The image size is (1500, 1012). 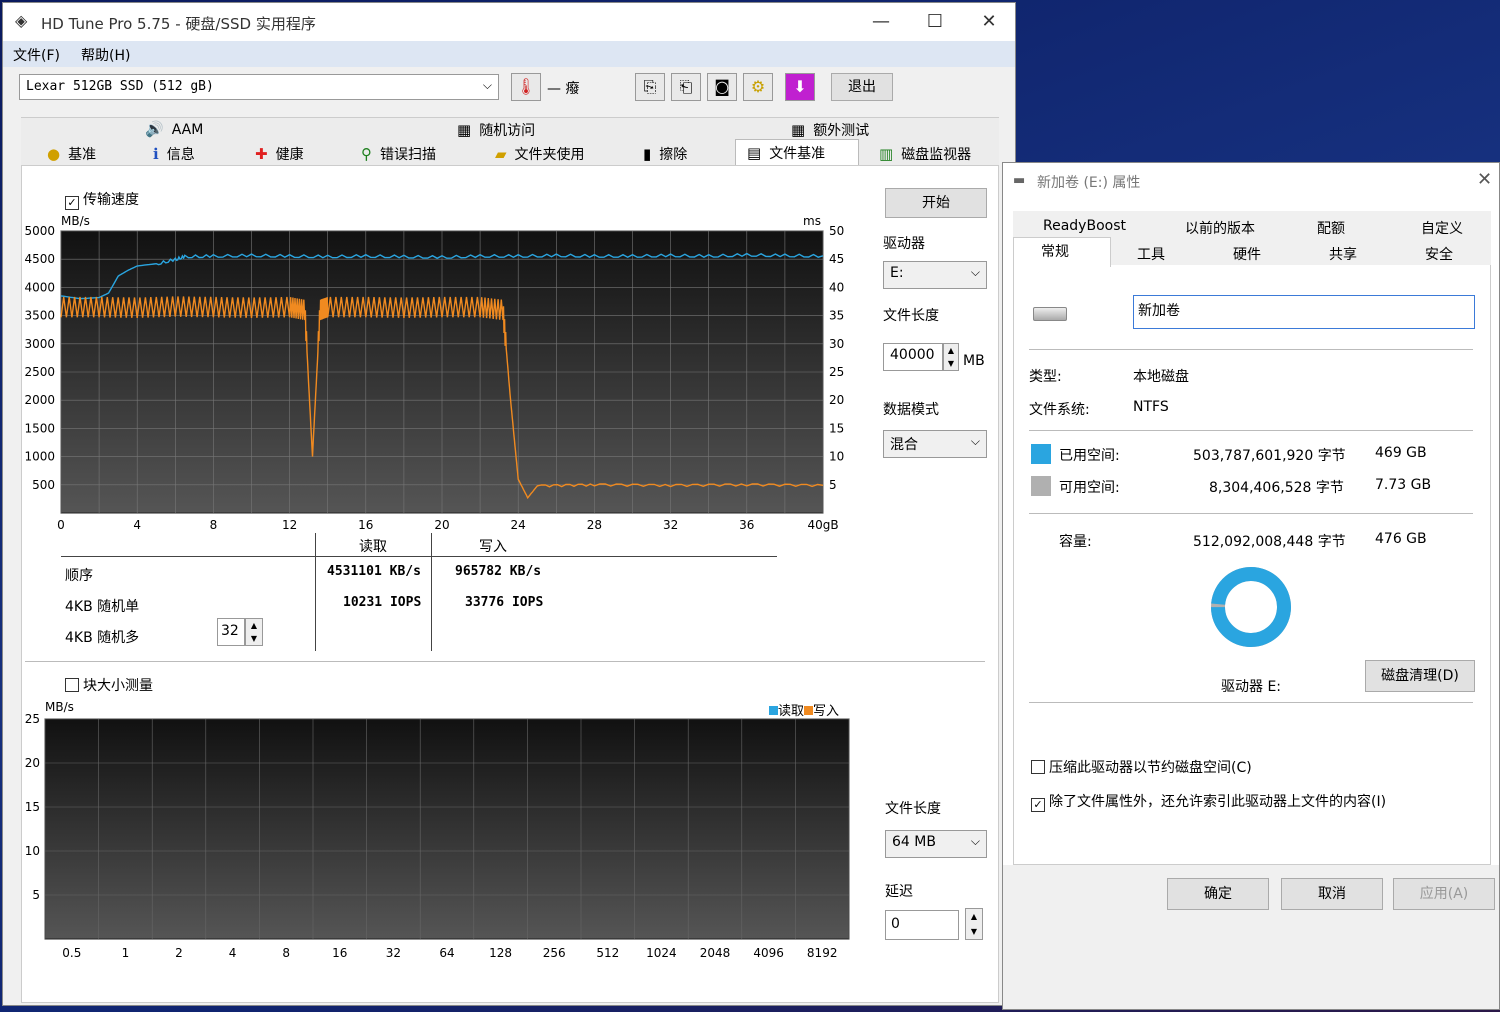 I want to click on apply-button: 应用(A), so click(x=1444, y=894).